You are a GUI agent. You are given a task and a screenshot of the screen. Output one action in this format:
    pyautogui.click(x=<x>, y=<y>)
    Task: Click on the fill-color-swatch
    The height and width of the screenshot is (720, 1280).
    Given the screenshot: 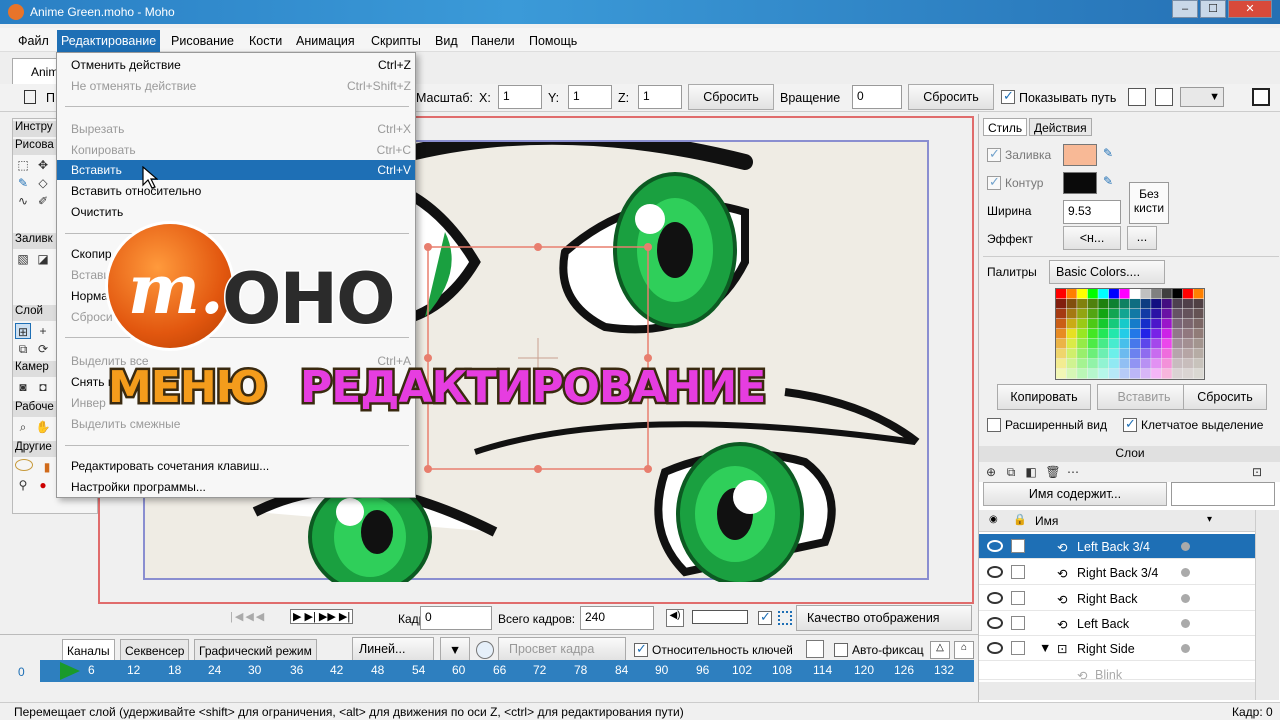 What is the action you would take?
    pyautogui.click(x=1080, y=155)
    